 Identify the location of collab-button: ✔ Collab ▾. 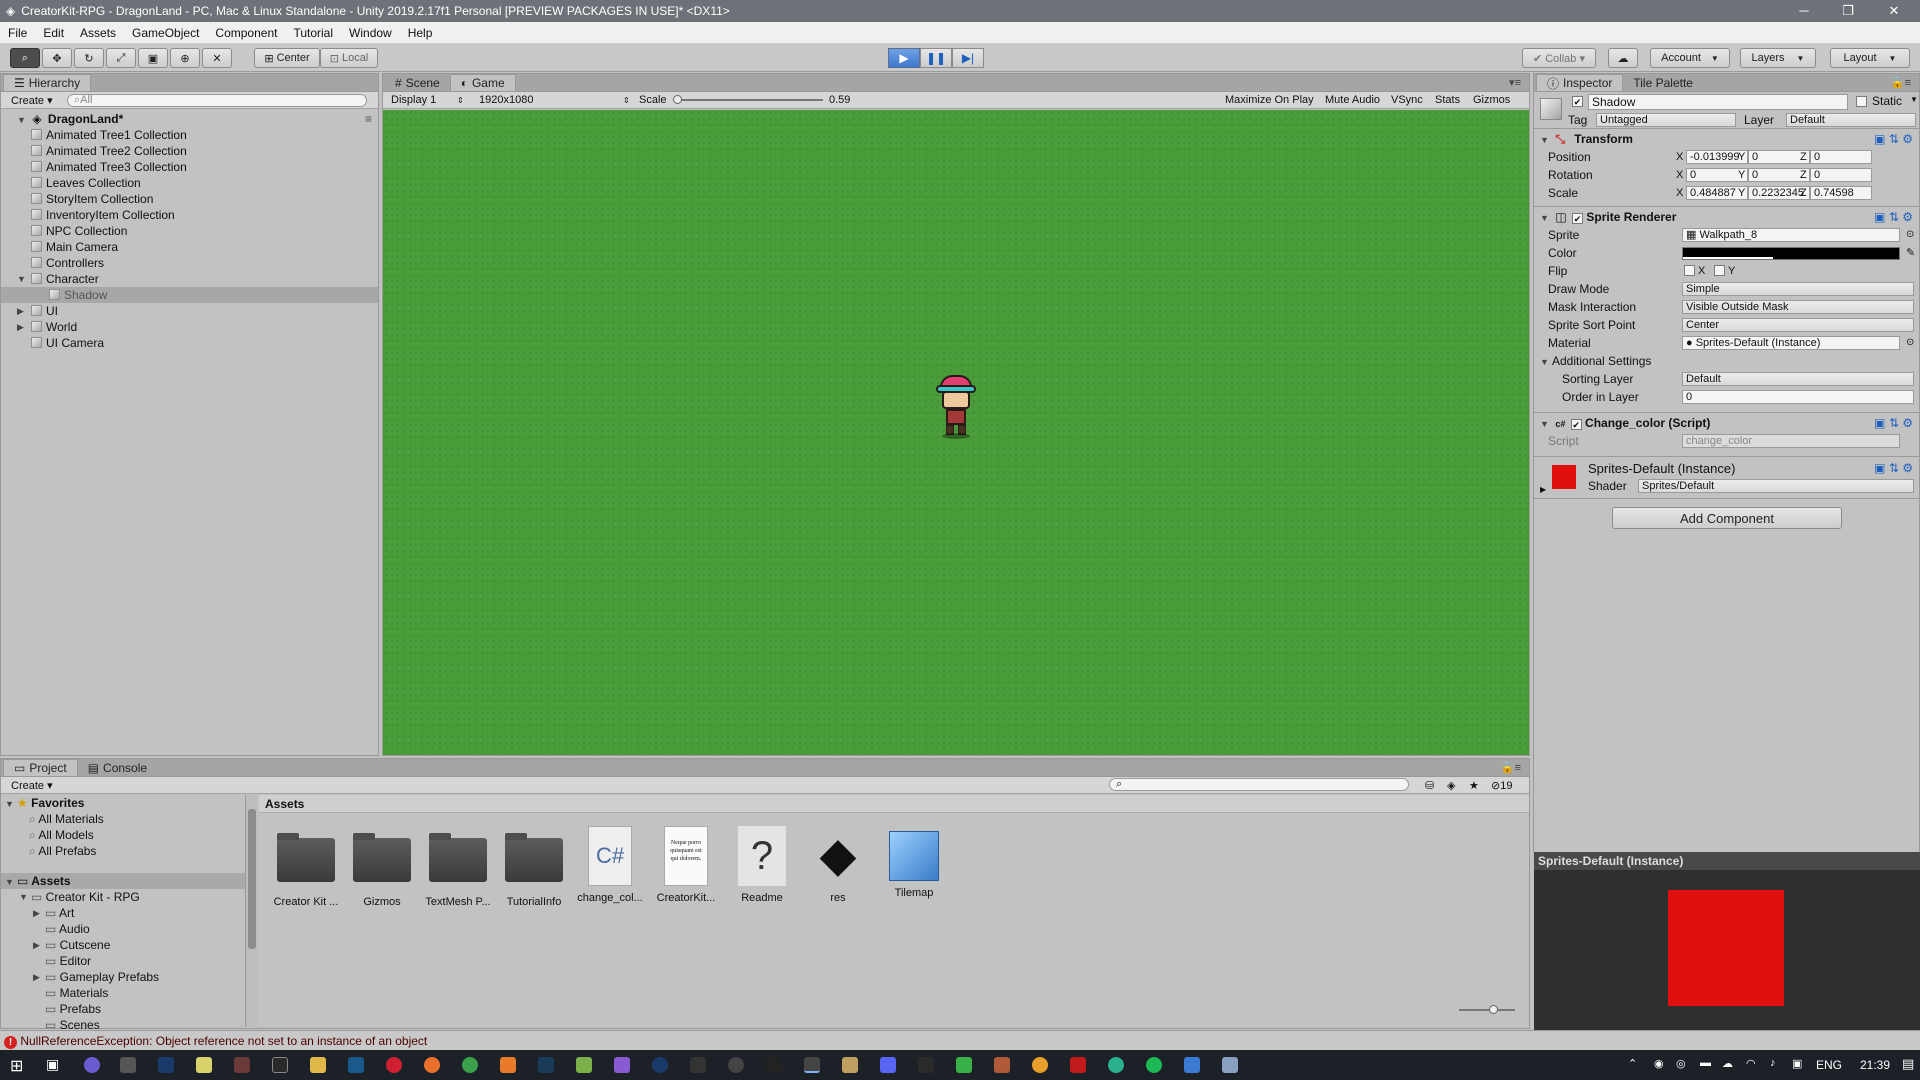
(1559, 58).